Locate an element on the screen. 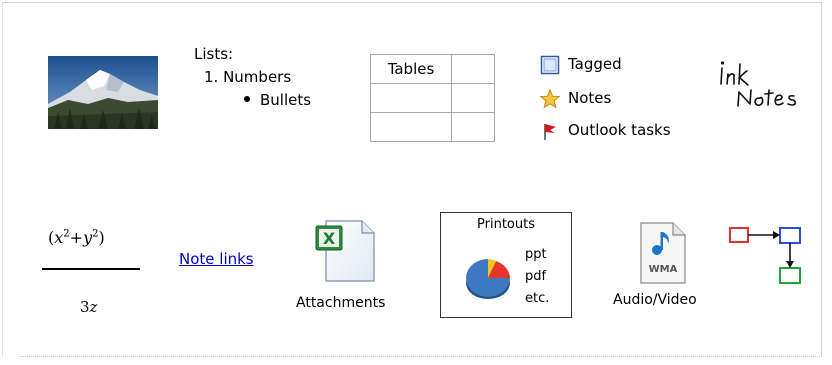  excel-glyph: X is located at coordinates (329, 238).